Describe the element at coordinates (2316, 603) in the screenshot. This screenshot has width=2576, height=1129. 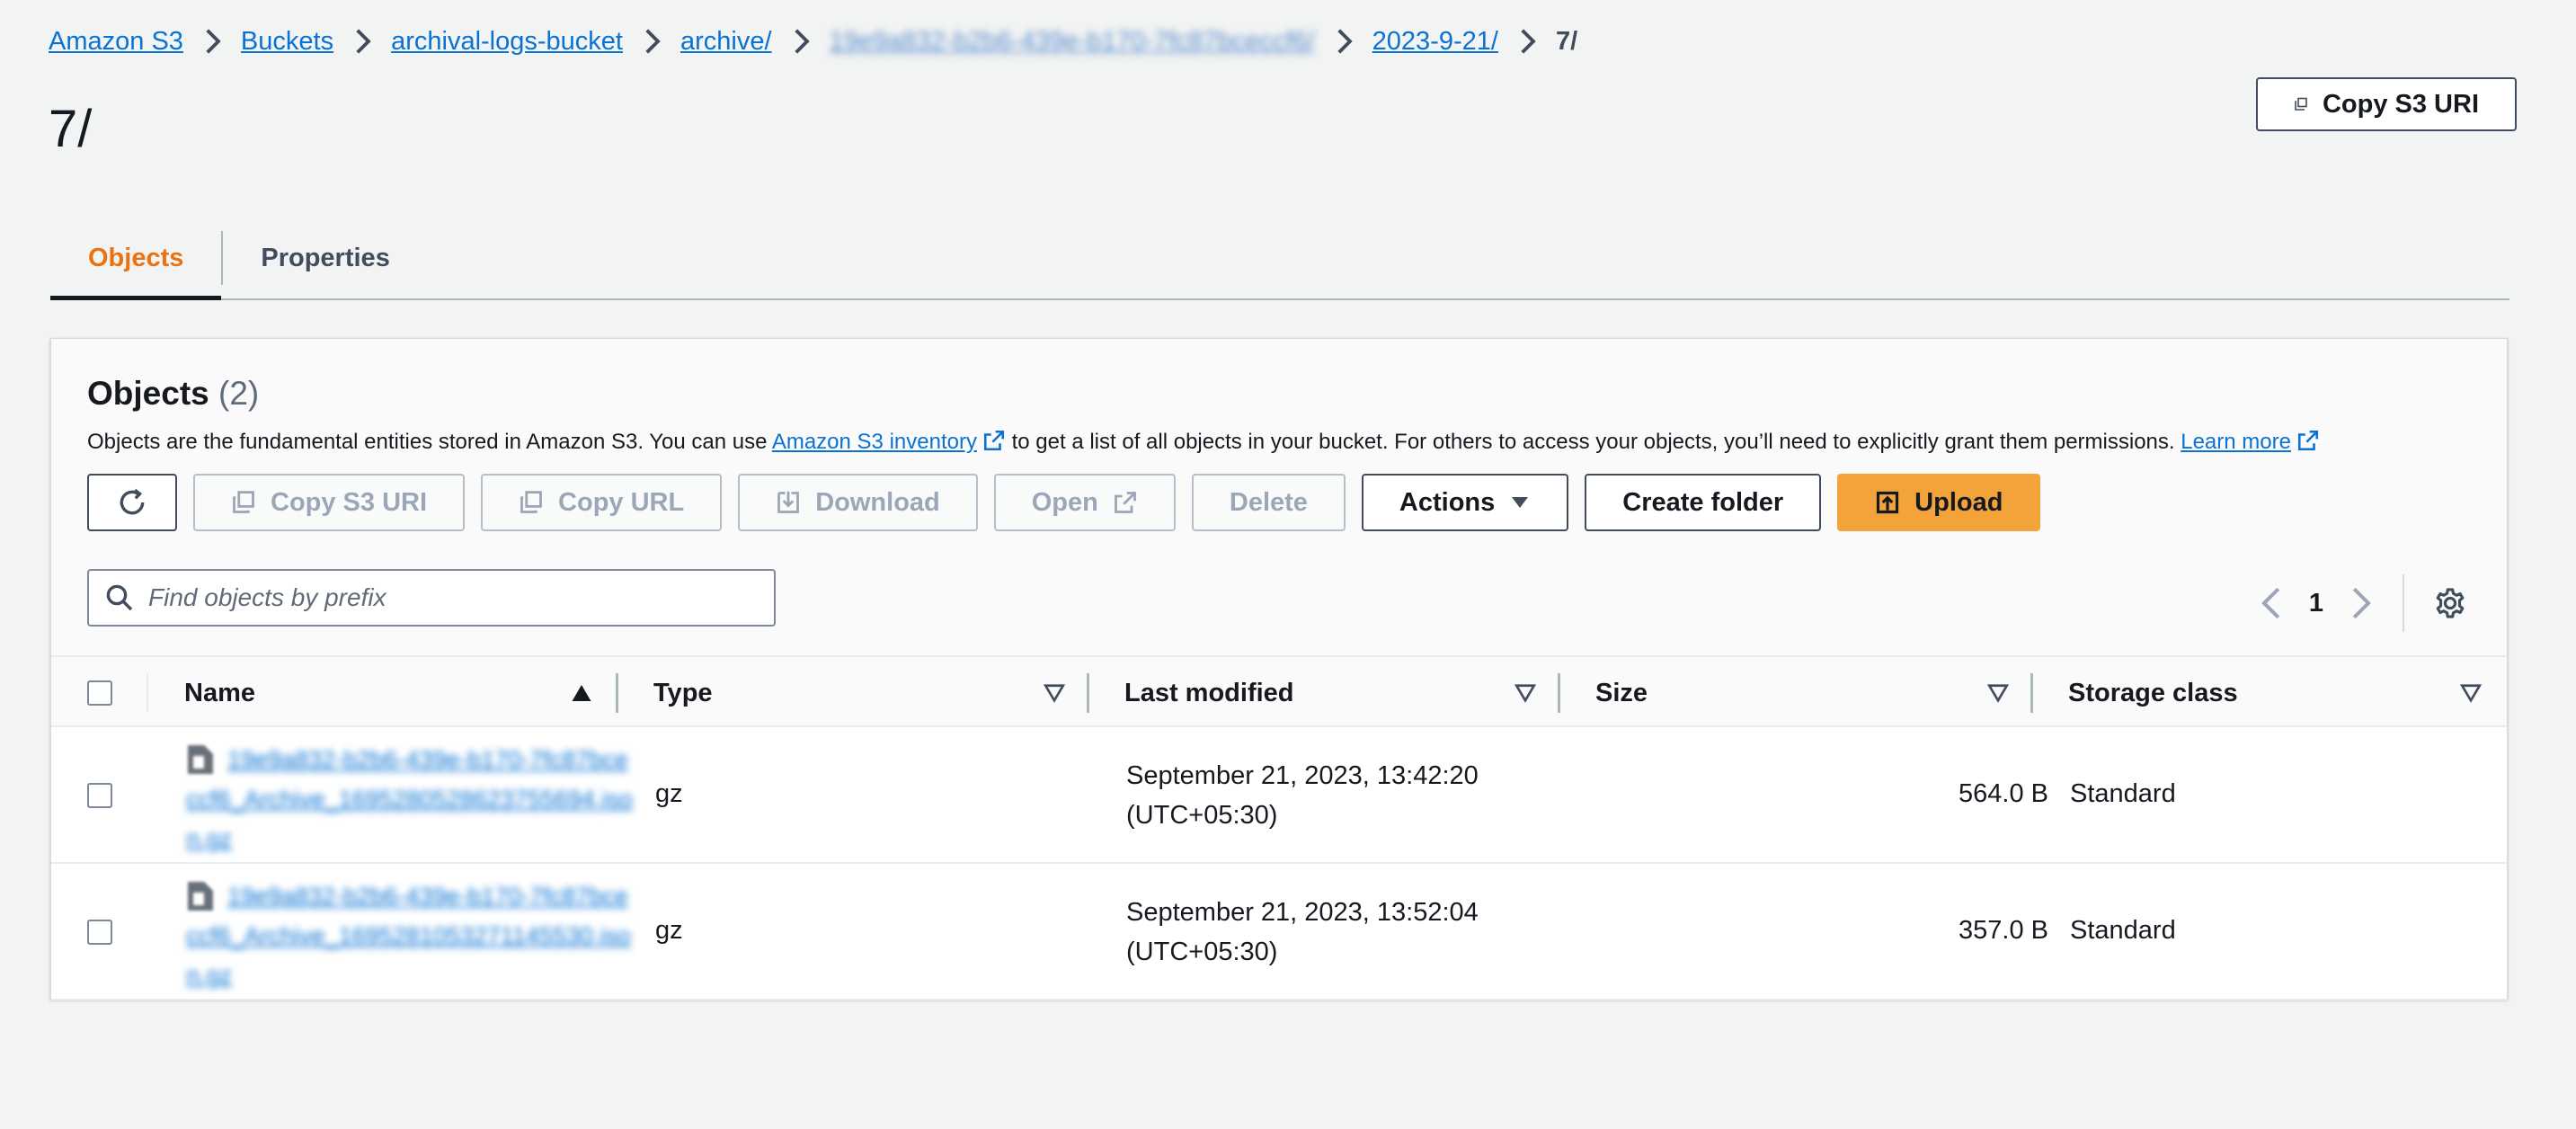
I see `page-number: 1` at that location.